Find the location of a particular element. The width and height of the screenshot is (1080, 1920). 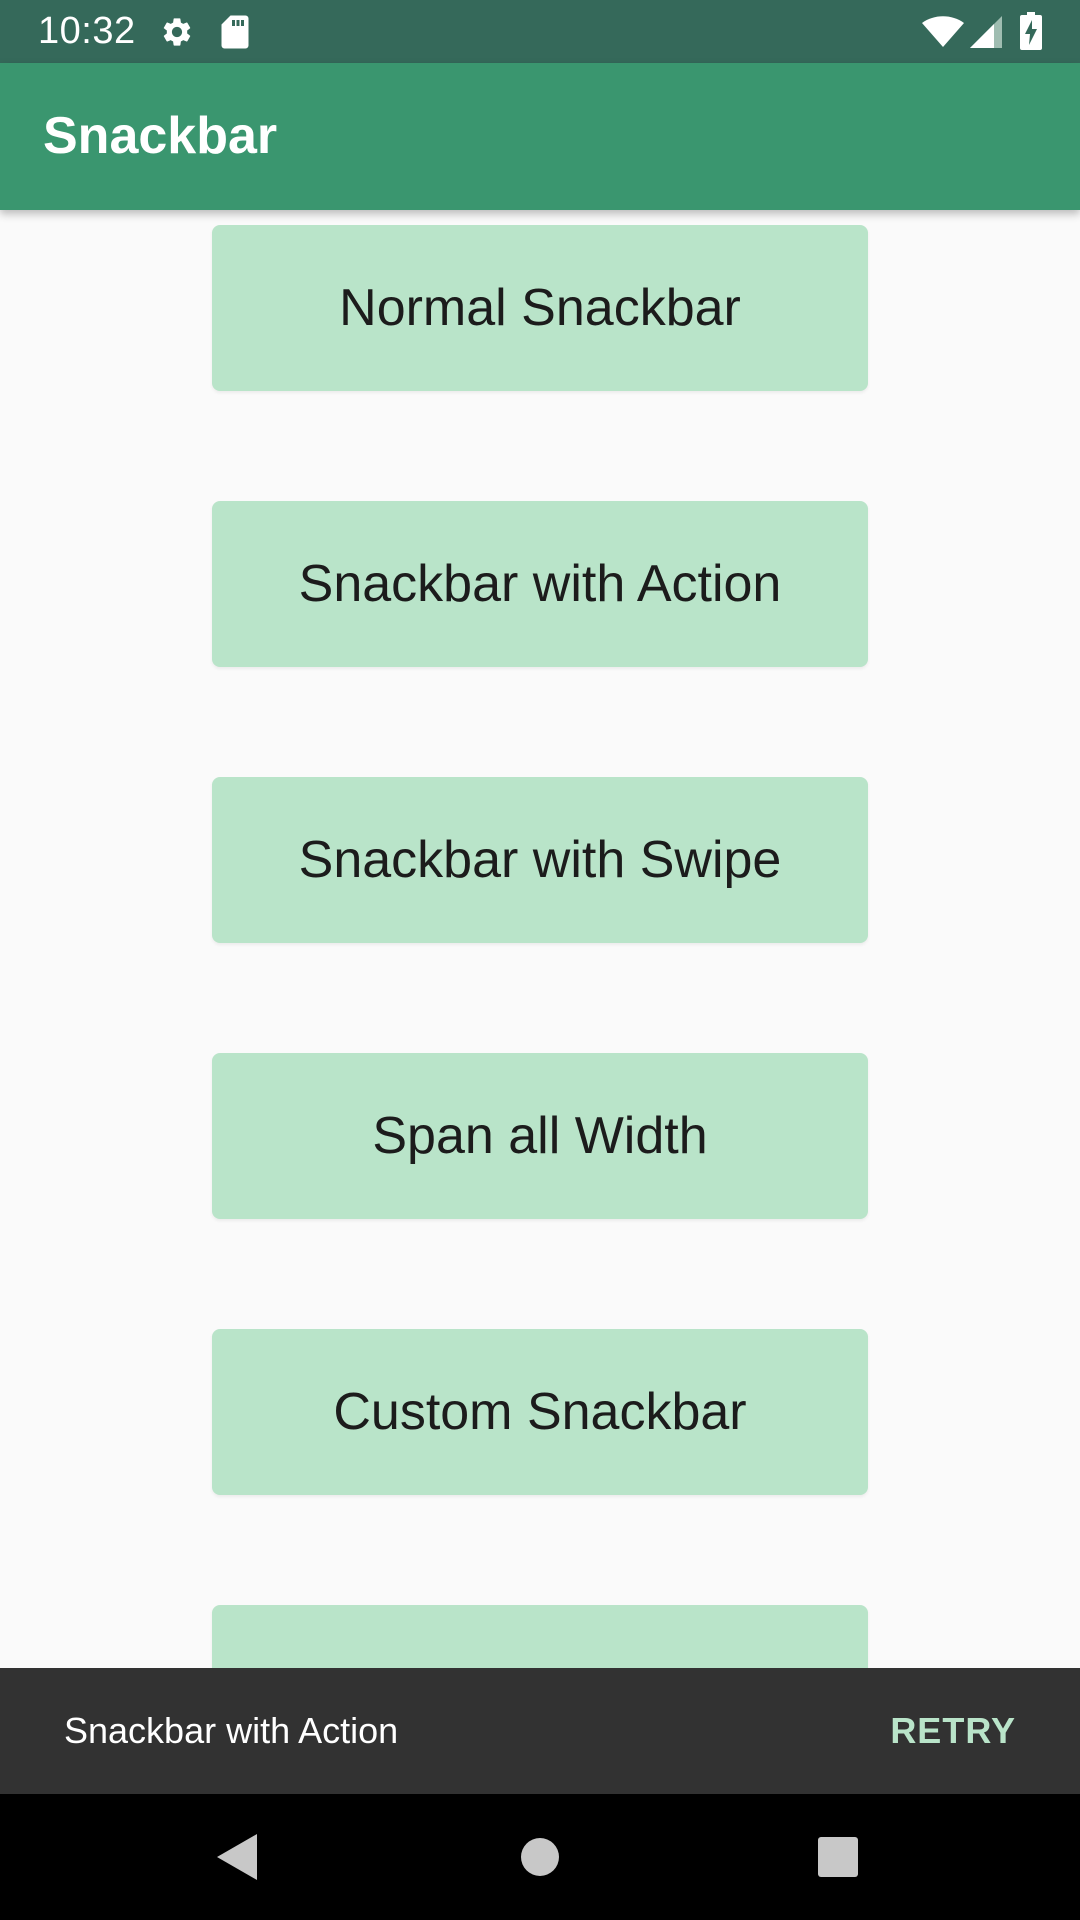

partially-visible-button is located at coordinates (540, 1636).